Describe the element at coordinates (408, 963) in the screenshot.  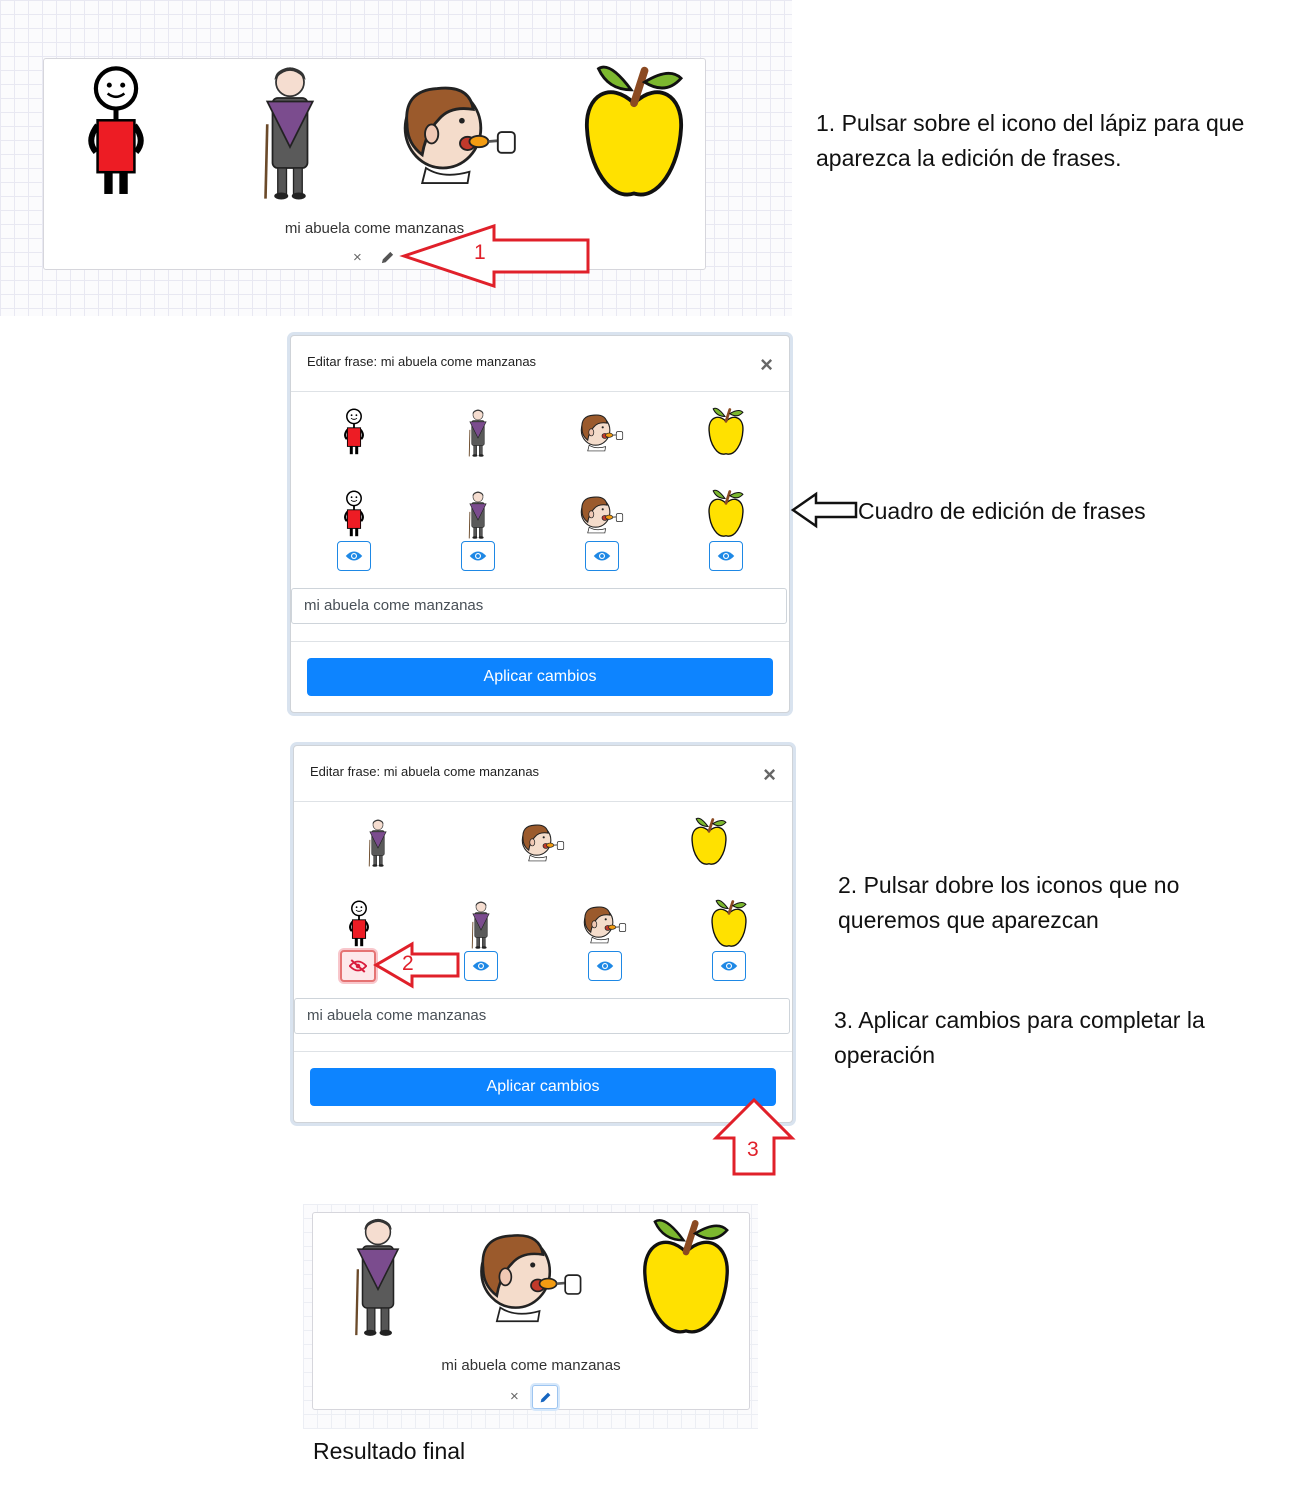
I see `arrow-2-number: 2` at that location.